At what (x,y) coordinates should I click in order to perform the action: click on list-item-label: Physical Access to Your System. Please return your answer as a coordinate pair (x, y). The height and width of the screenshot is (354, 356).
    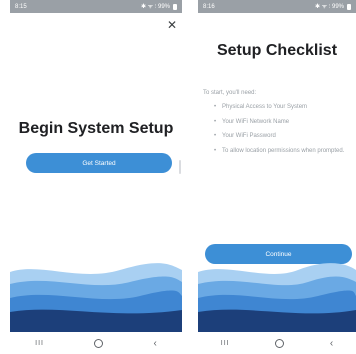
    Looking at the image, I should click on (265, 107).